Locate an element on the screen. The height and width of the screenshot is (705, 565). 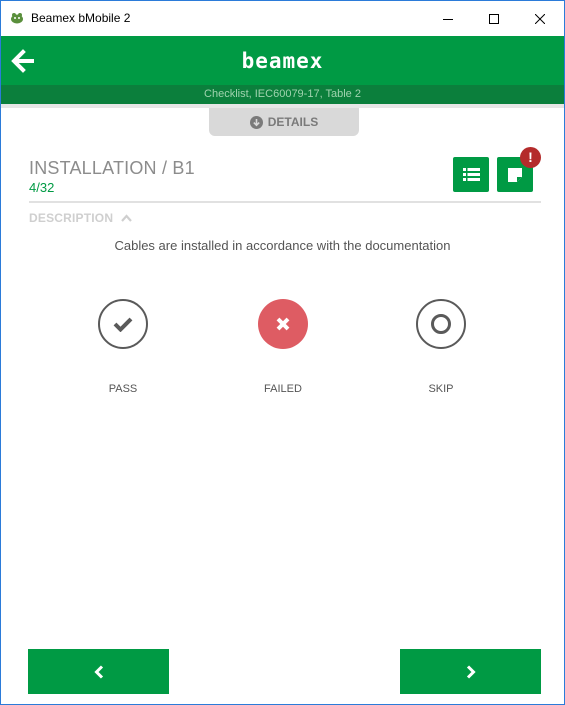
app-header: beamex is located at coordinates (282, 60).